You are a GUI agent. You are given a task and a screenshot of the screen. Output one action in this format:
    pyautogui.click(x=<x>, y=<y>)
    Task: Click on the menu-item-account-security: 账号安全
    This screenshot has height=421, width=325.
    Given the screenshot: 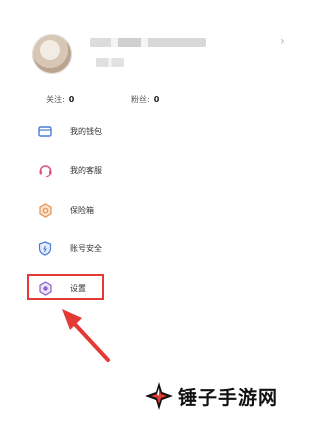 What is the action you would take?
    pyautogui.click(x=69, y=248)
    